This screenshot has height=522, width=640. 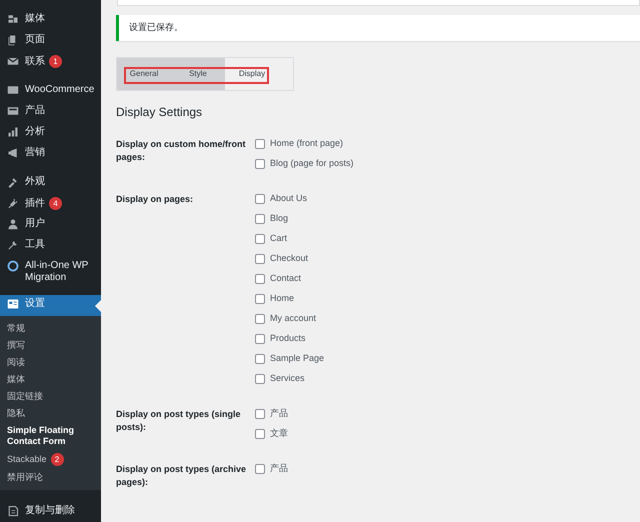 What do you see at coordinates (50, 112) in the screenshot?
I see `sidebar-menu-item: 产品` at bounding box center [50, 112].